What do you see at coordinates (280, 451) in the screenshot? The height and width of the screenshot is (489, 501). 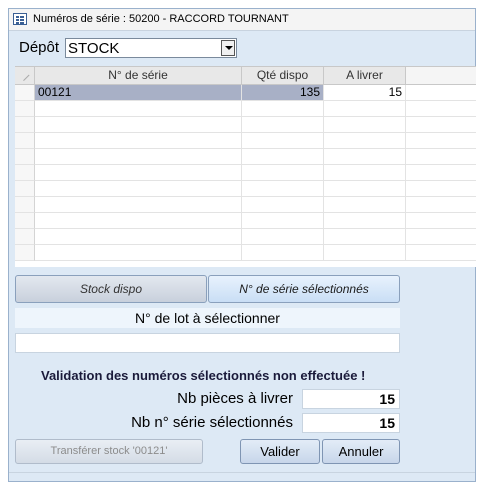 I see `valider-button: Valider` at bounding box center [280, 451].